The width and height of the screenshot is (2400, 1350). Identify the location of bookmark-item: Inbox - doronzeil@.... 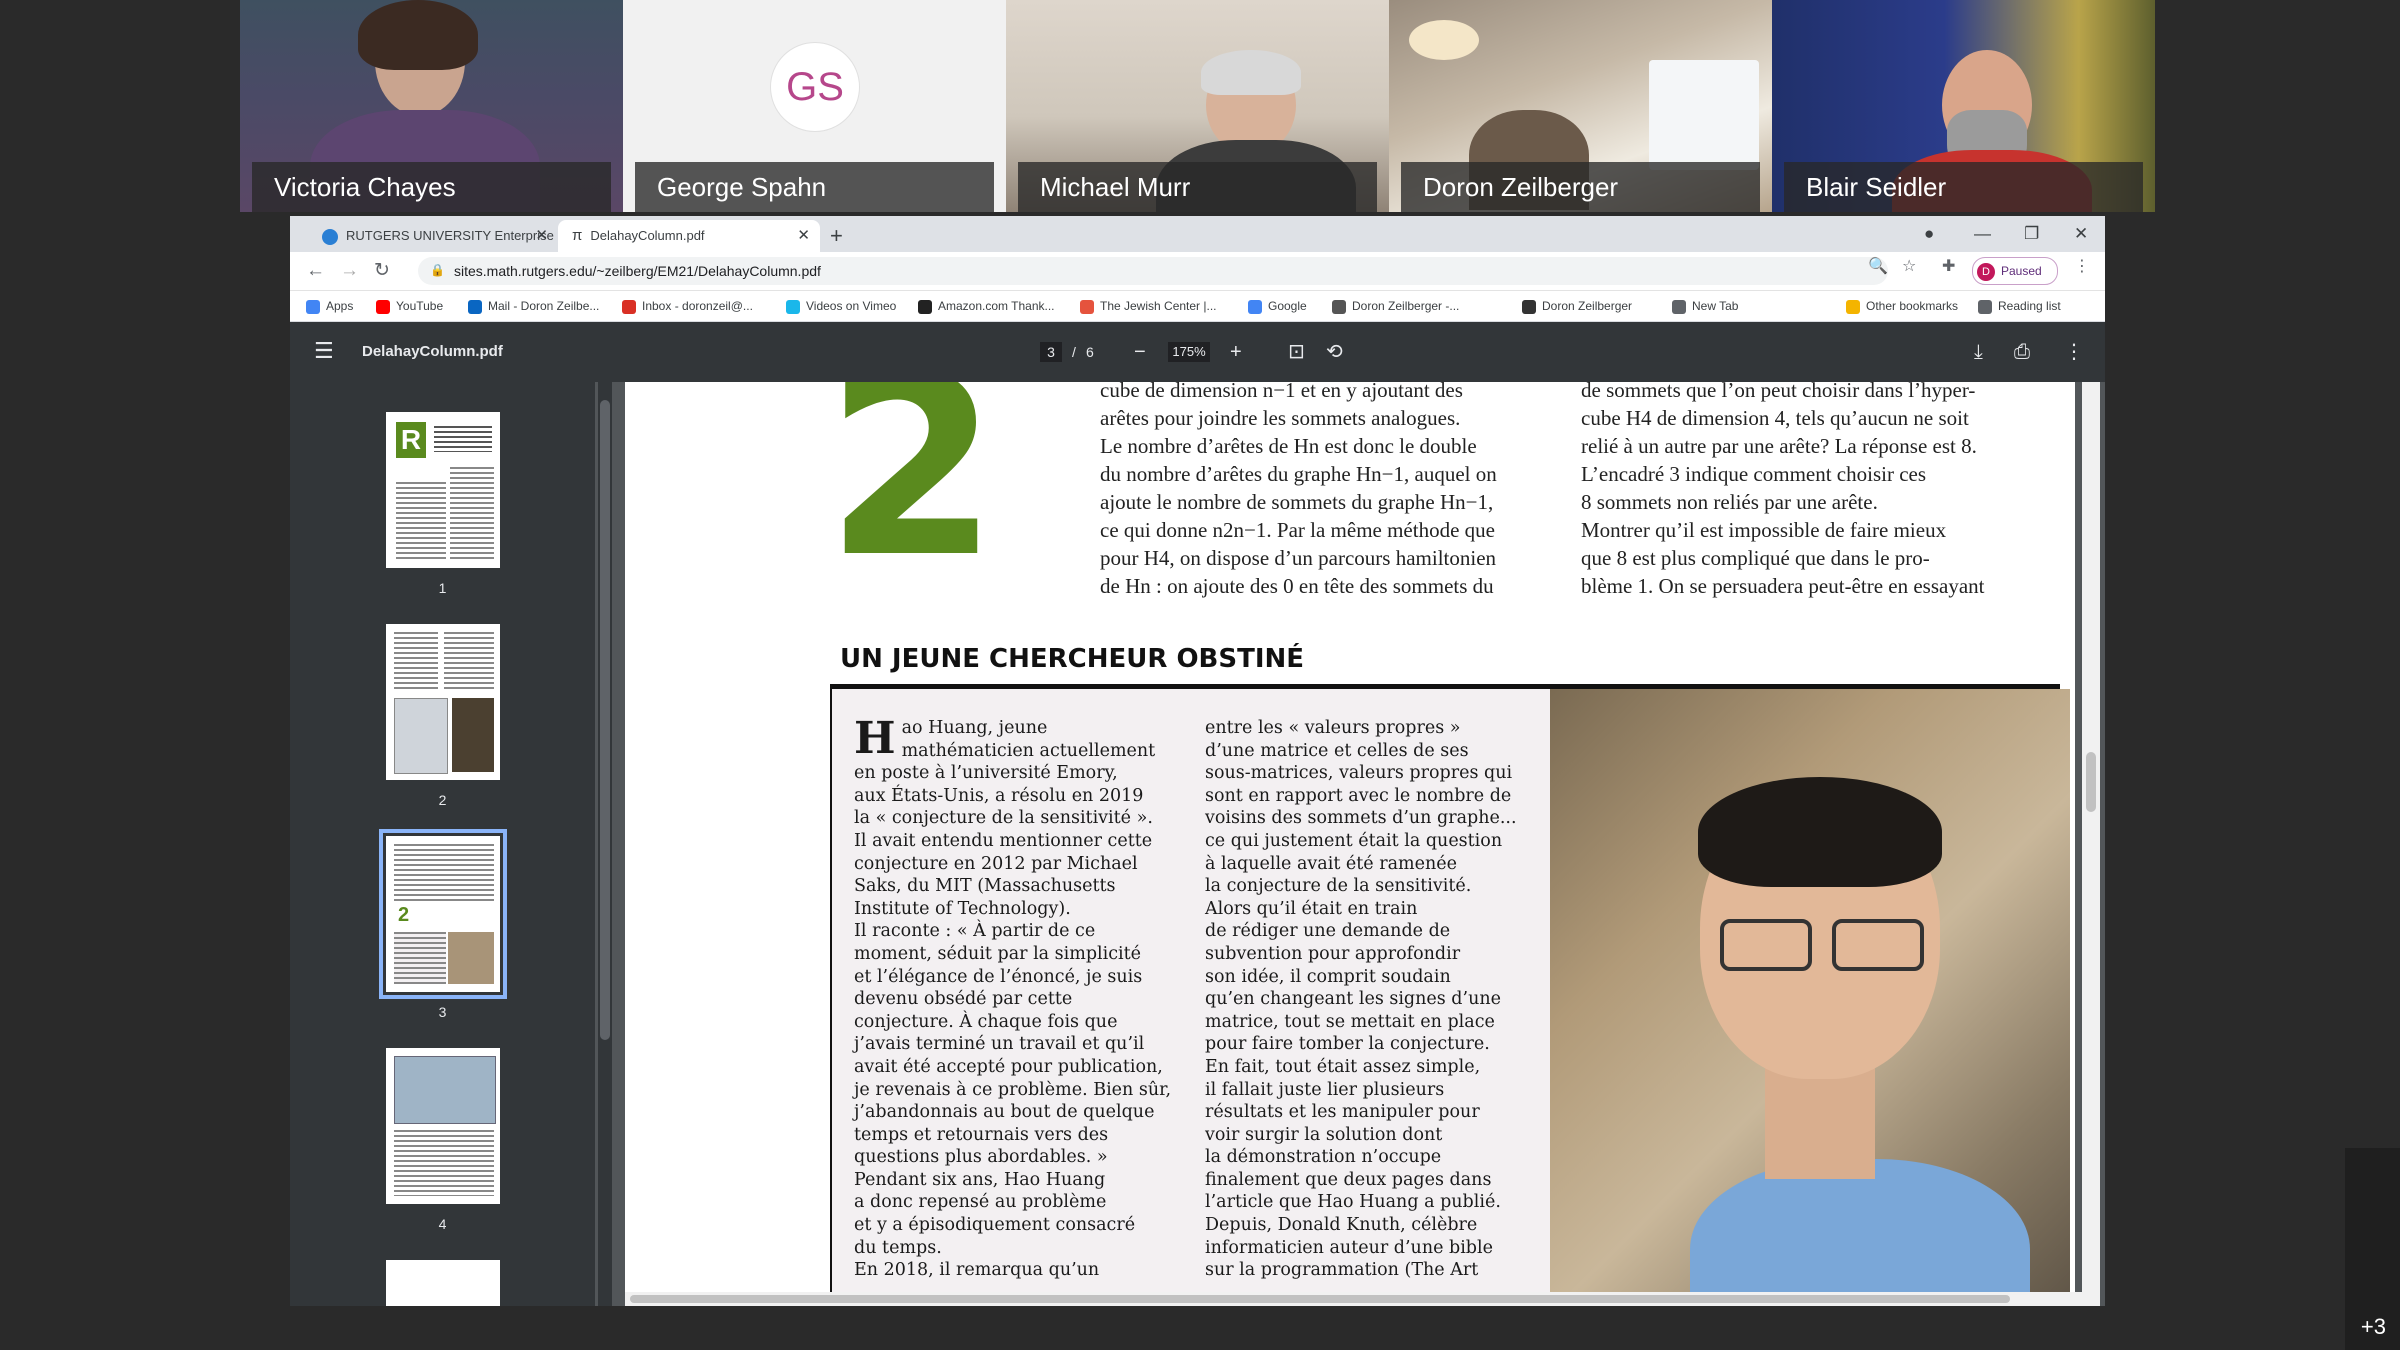
(687, 306).